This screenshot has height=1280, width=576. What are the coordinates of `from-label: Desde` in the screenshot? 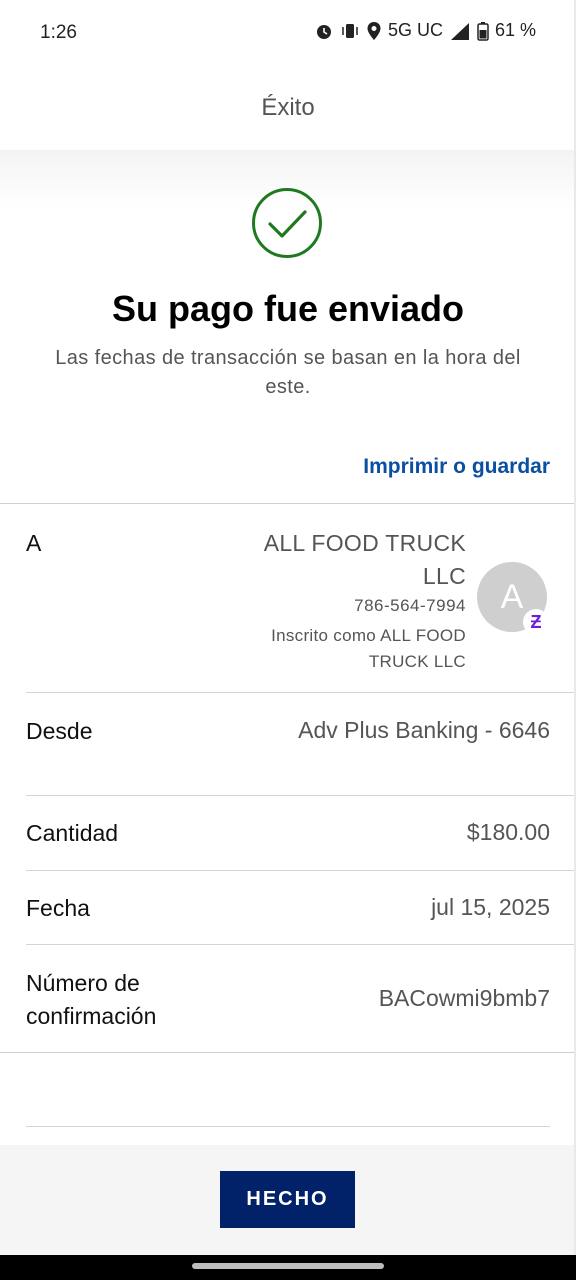 It's located at (59, 731).